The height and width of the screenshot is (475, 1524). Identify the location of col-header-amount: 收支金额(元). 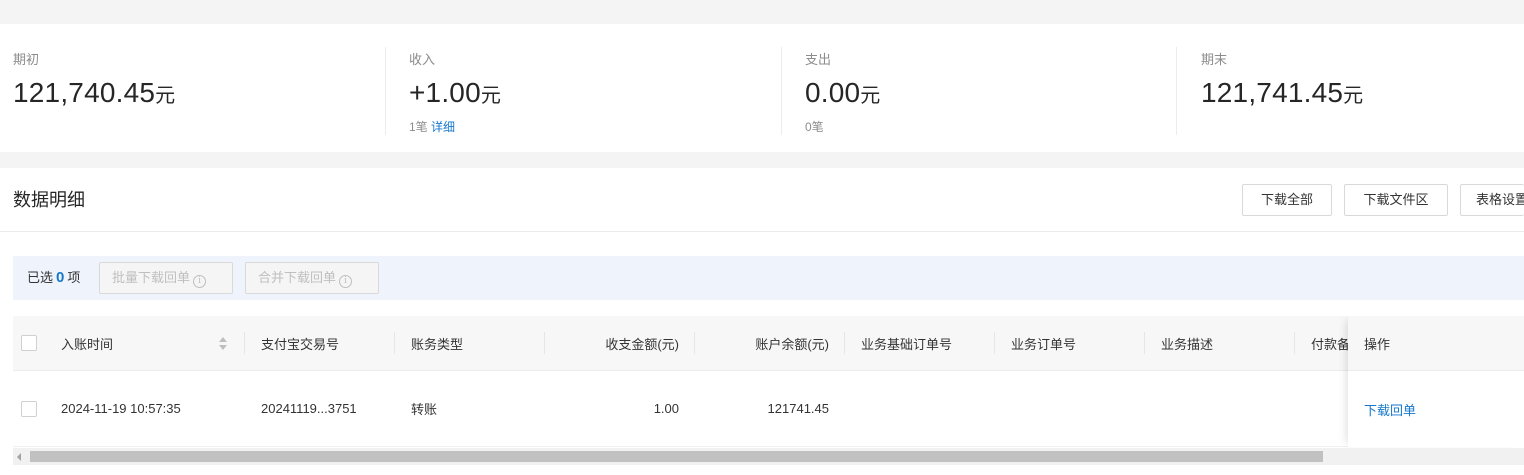
(642, 344).